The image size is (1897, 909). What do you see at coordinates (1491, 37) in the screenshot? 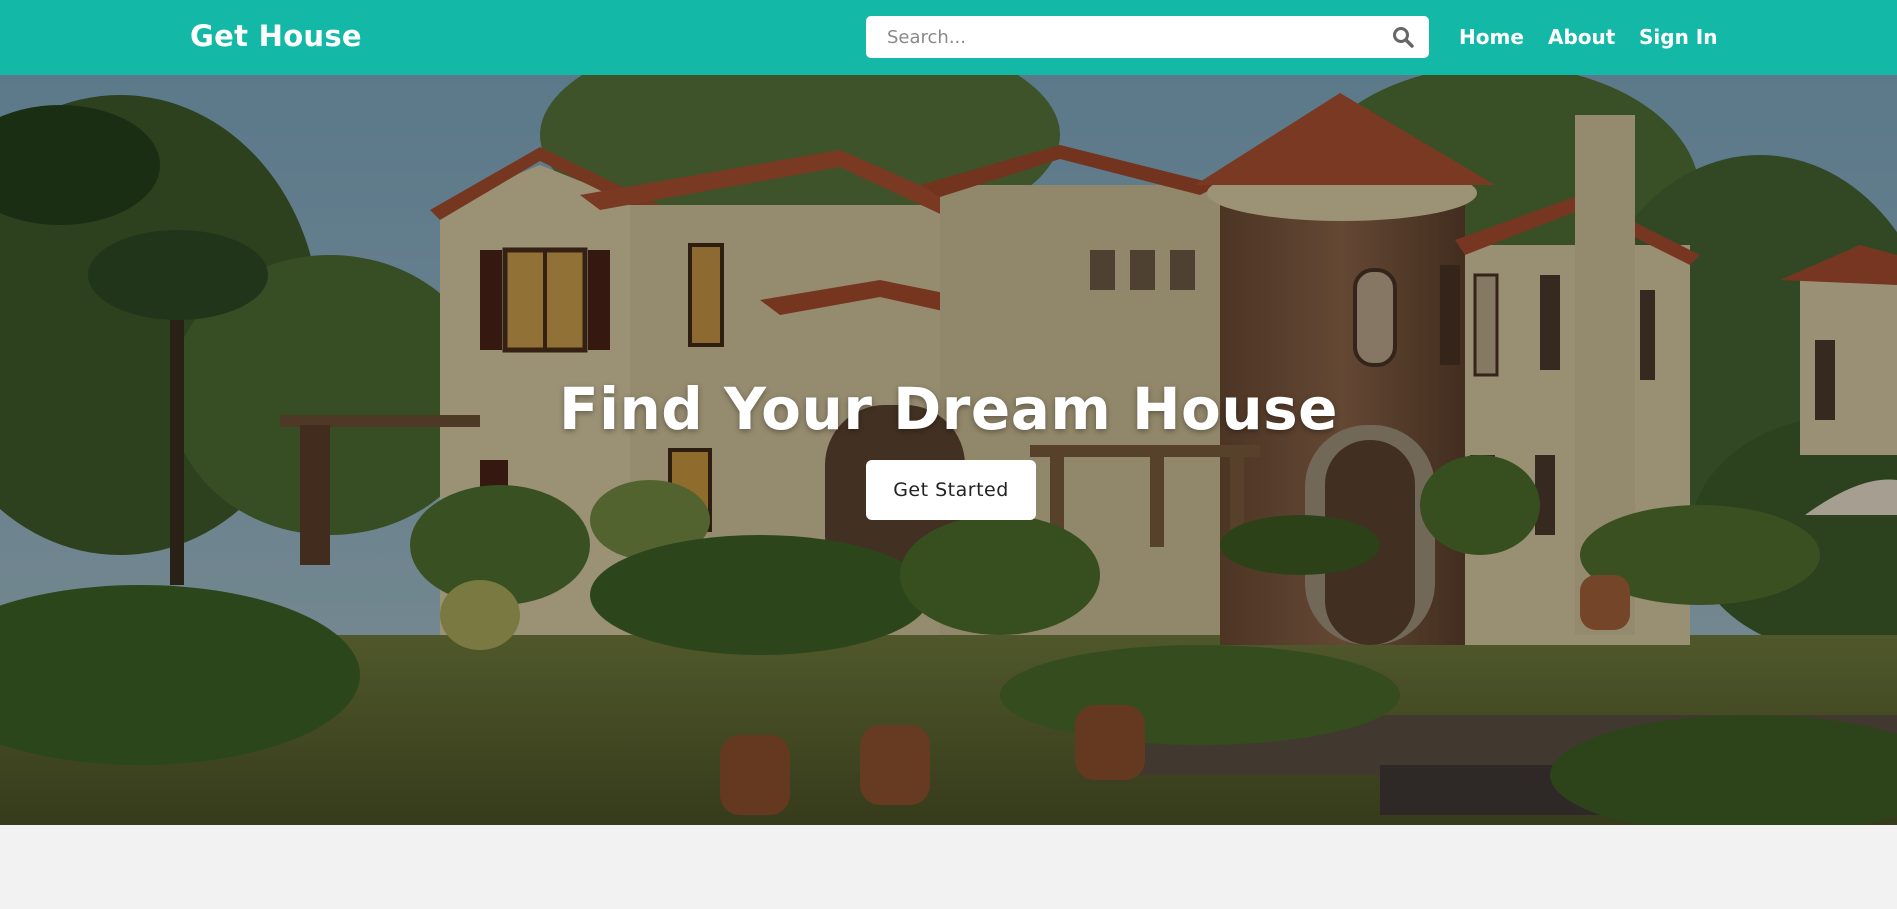
I see `nav-home-link: Home` at bounding box center [1491, 37].